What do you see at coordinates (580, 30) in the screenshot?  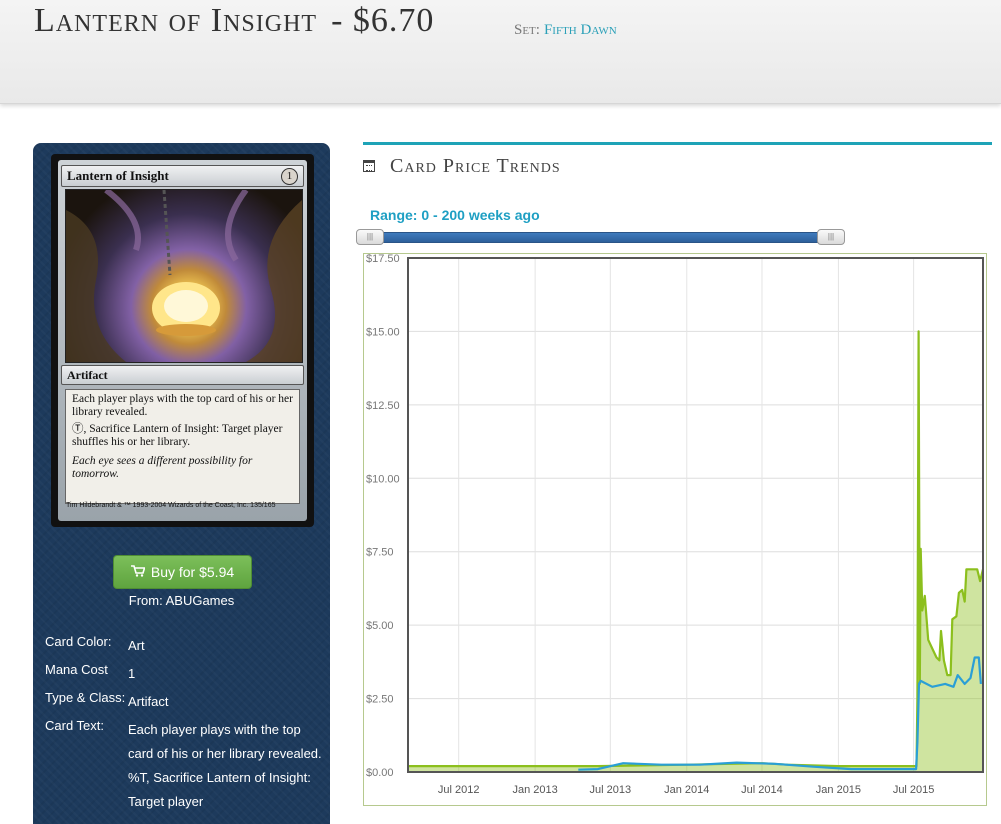 I see `set-link: Fifth Dawn` at bounding box center [580, 30].